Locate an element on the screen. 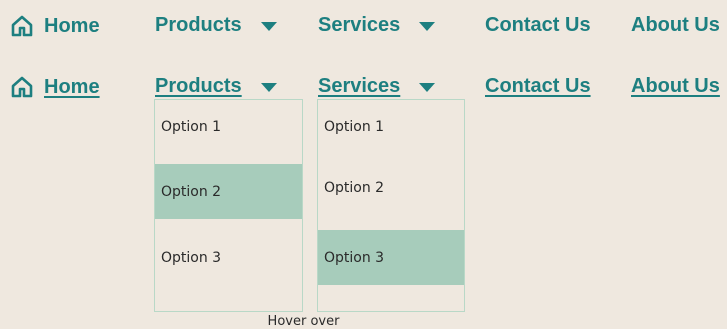 This screenshot has height=329, width=727. nav-home: Home is located at coordinates (55, 26).